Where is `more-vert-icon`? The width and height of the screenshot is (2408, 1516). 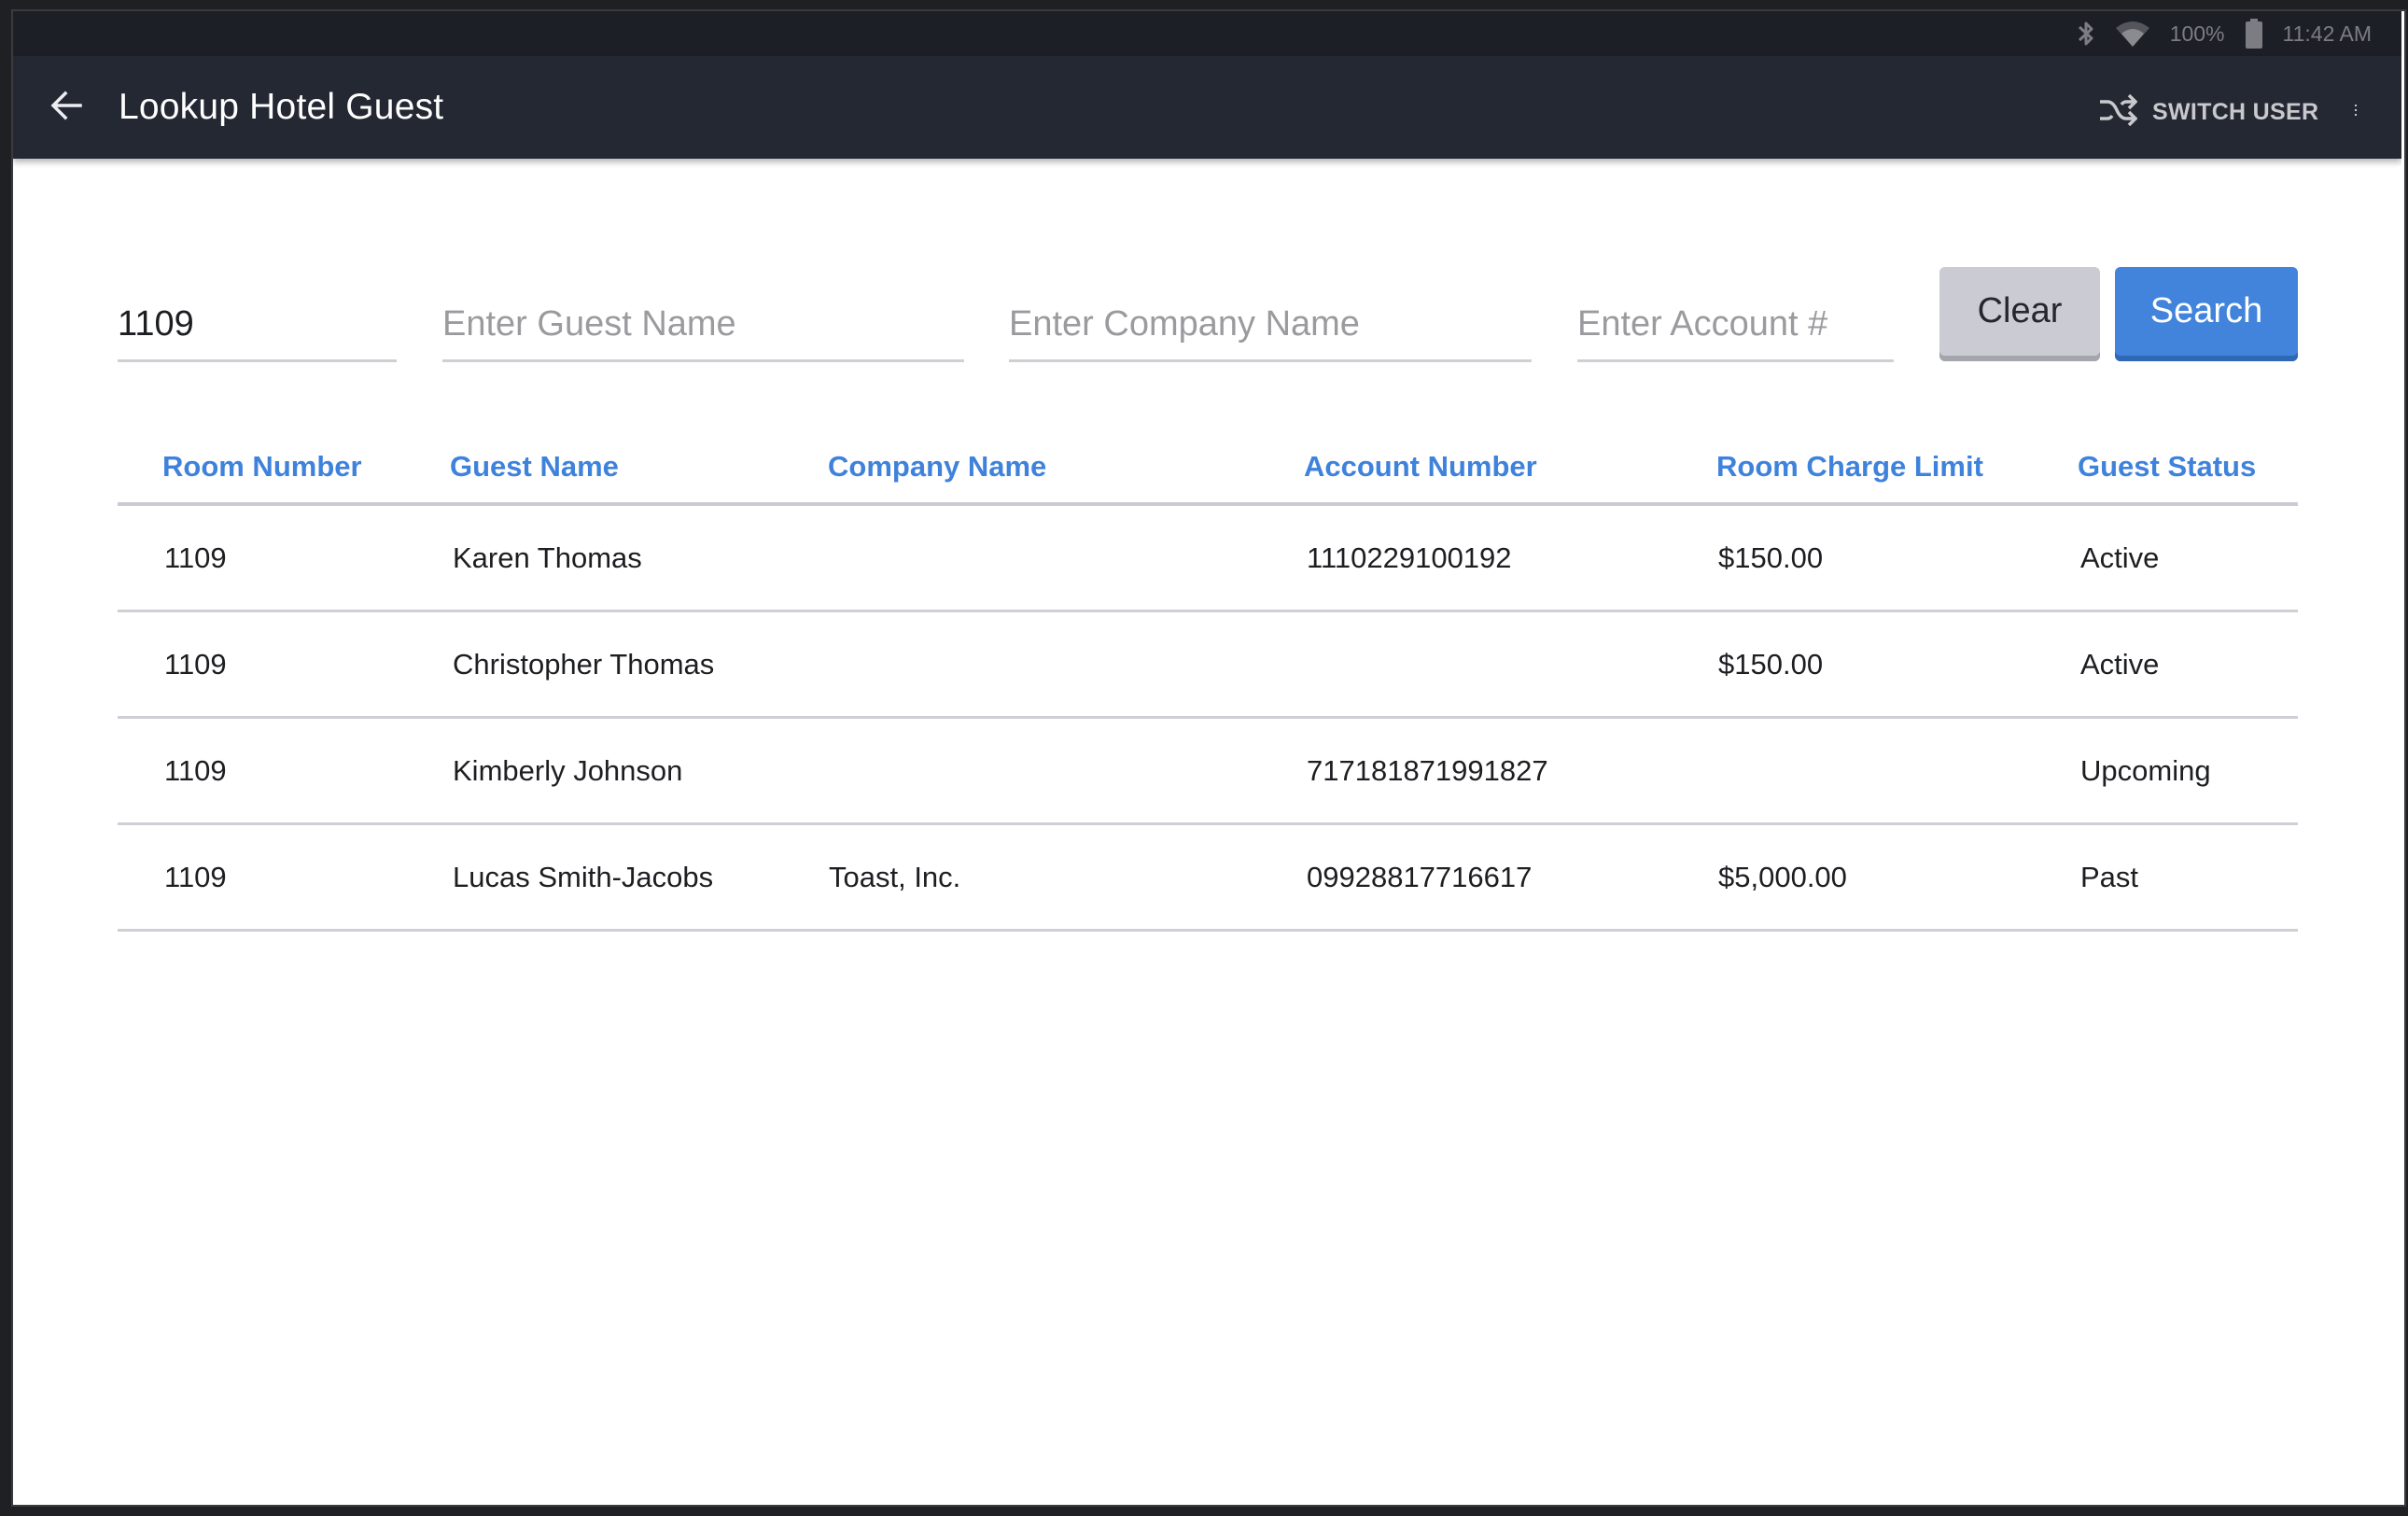
more-vert-icon is located at coordinates (2356, 113).